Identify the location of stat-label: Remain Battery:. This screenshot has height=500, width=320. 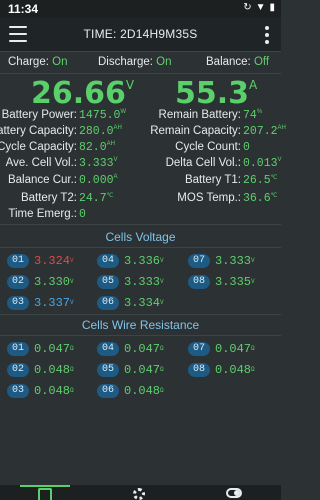
(199, 115).